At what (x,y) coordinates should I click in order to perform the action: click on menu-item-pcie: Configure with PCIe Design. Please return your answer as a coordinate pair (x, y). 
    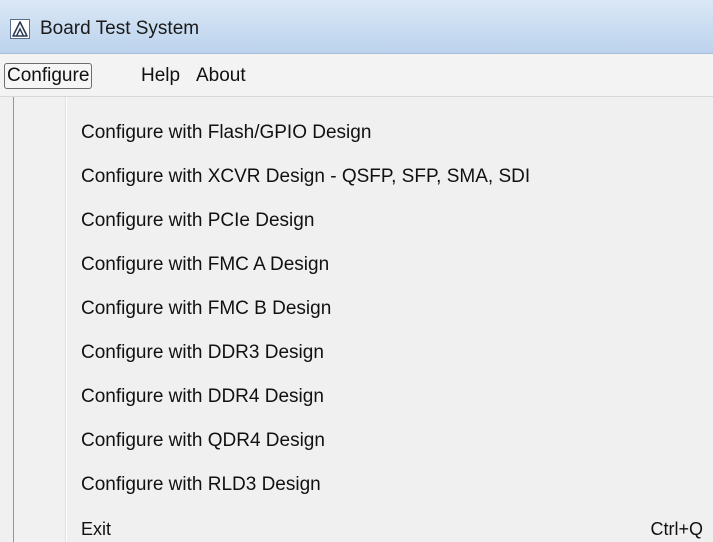
    Looking at the image, I should click on (363, 221).